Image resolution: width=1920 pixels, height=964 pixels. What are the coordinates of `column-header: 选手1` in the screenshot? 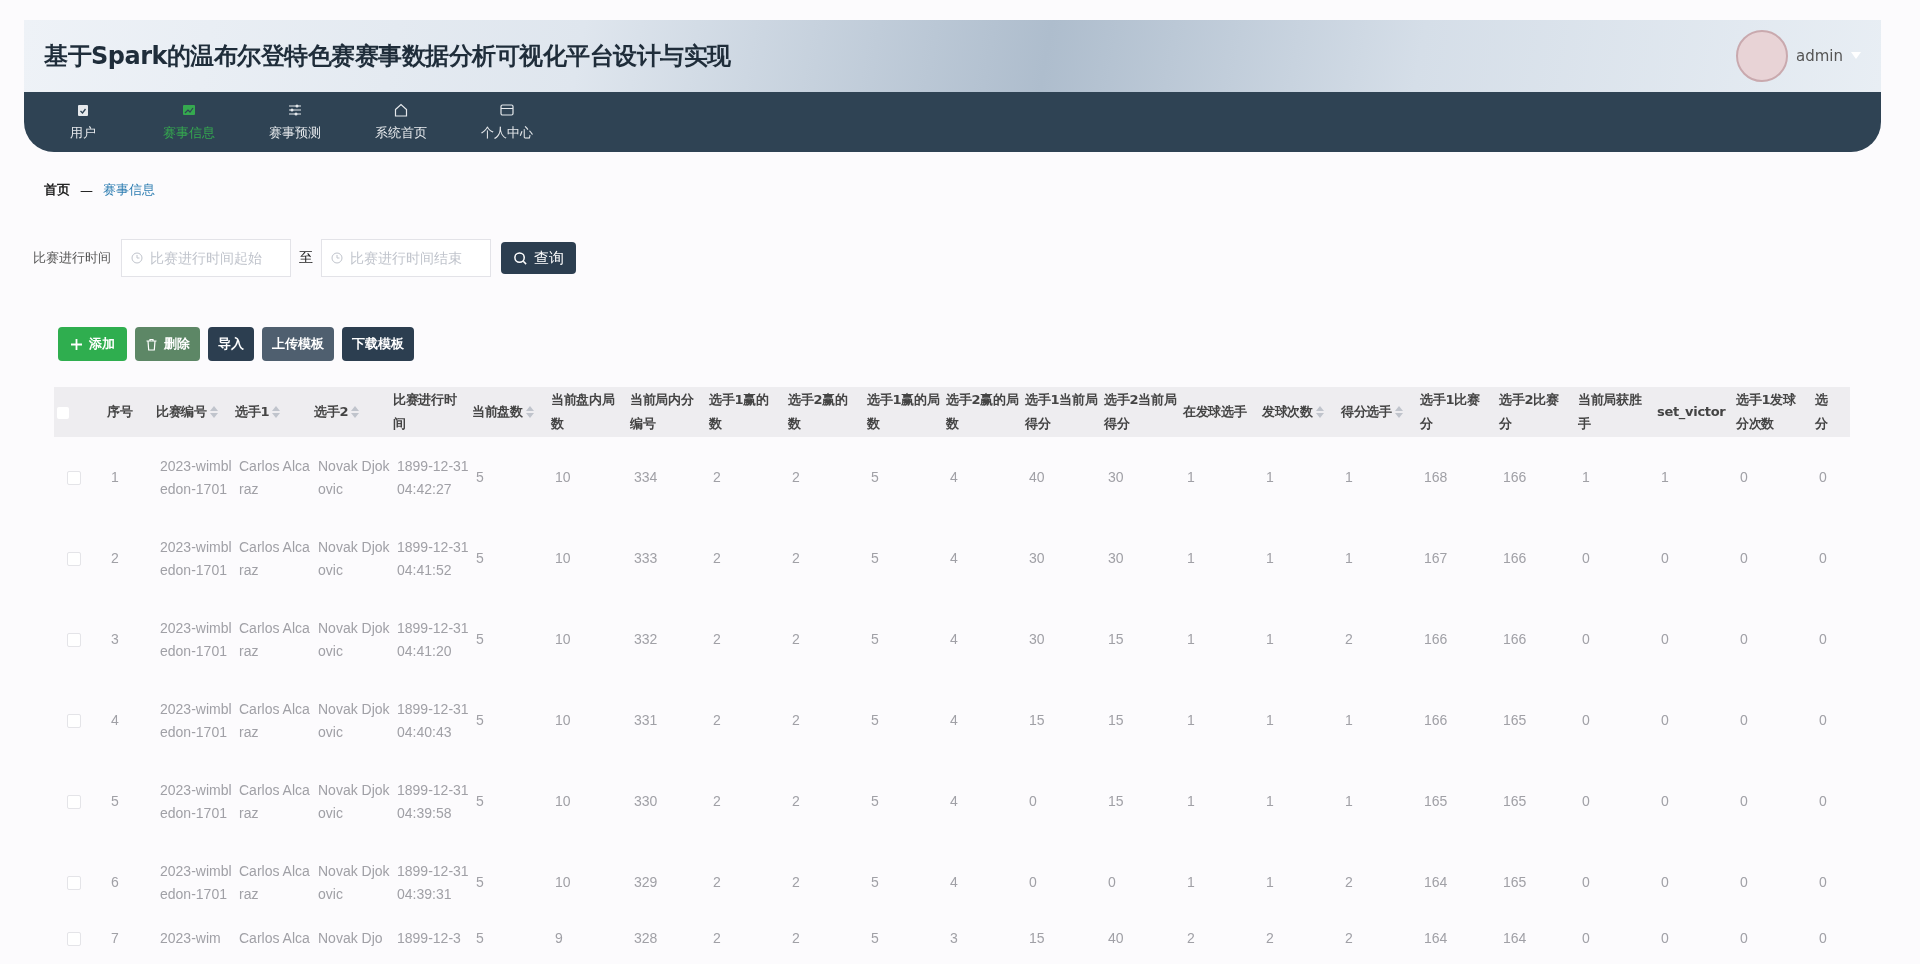 It's located at (252, 412).